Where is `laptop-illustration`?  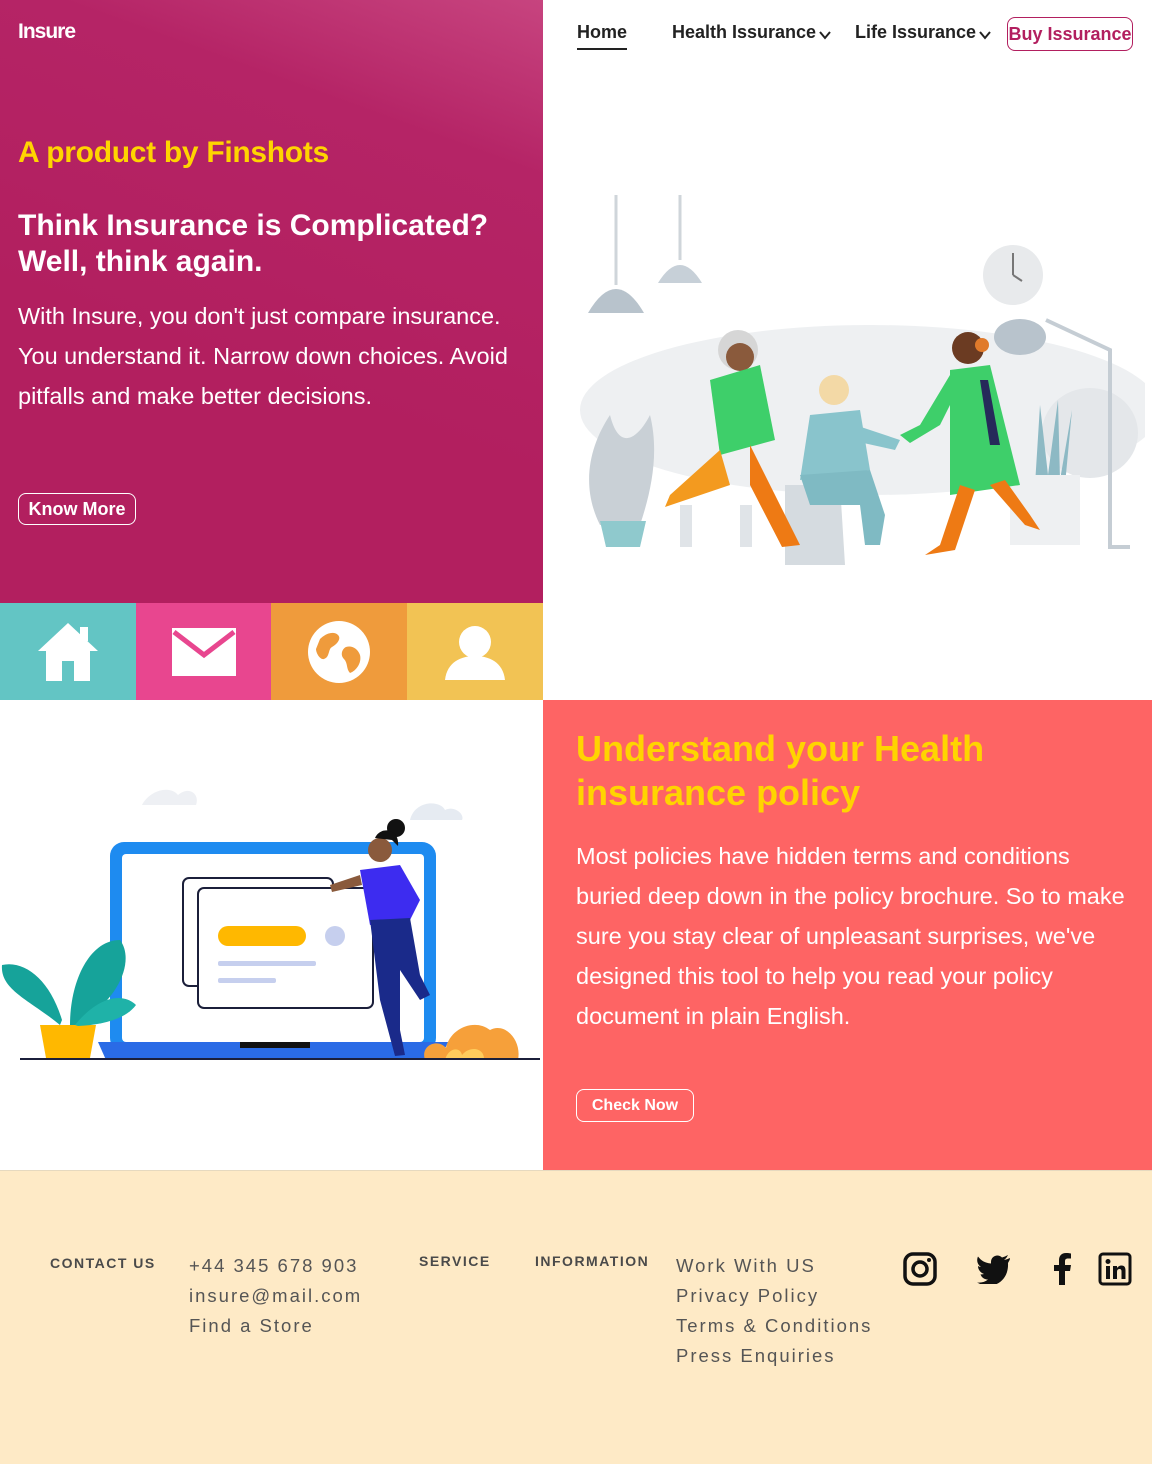 laptop-illustration is located at coordinates (270, 924).